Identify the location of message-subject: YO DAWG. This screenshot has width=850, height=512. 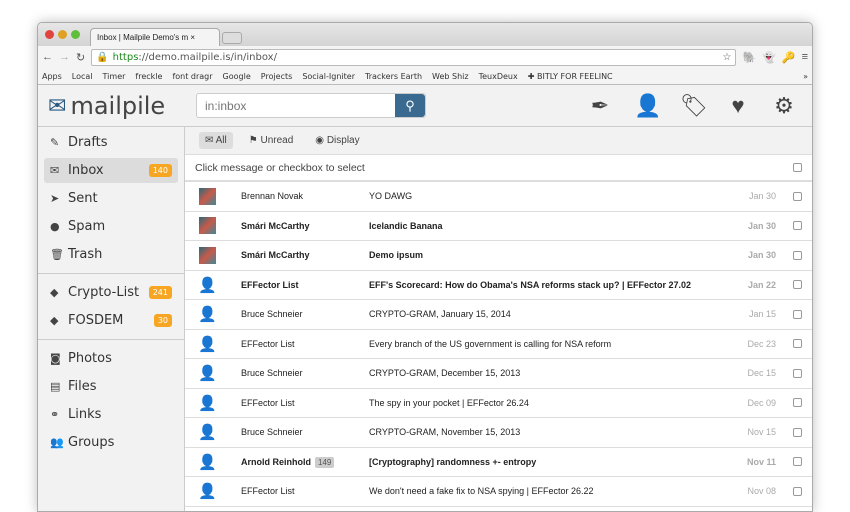
(391, 196).